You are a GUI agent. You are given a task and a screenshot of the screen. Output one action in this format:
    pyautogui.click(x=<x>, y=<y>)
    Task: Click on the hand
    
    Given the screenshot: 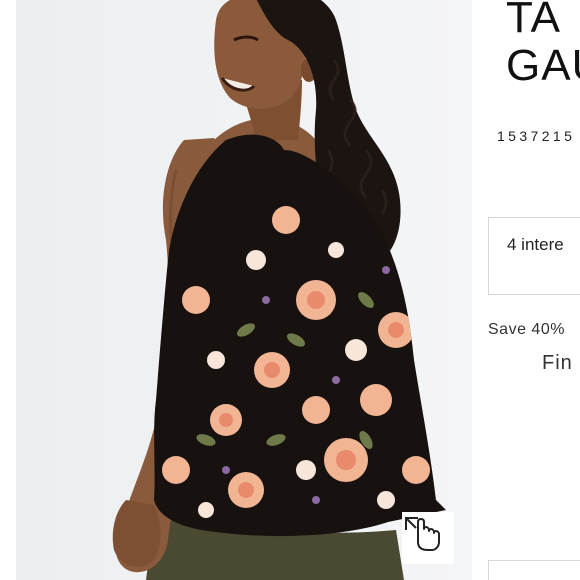 What is the action you would take?
    pyautogui.click(x=136, y=533)
    